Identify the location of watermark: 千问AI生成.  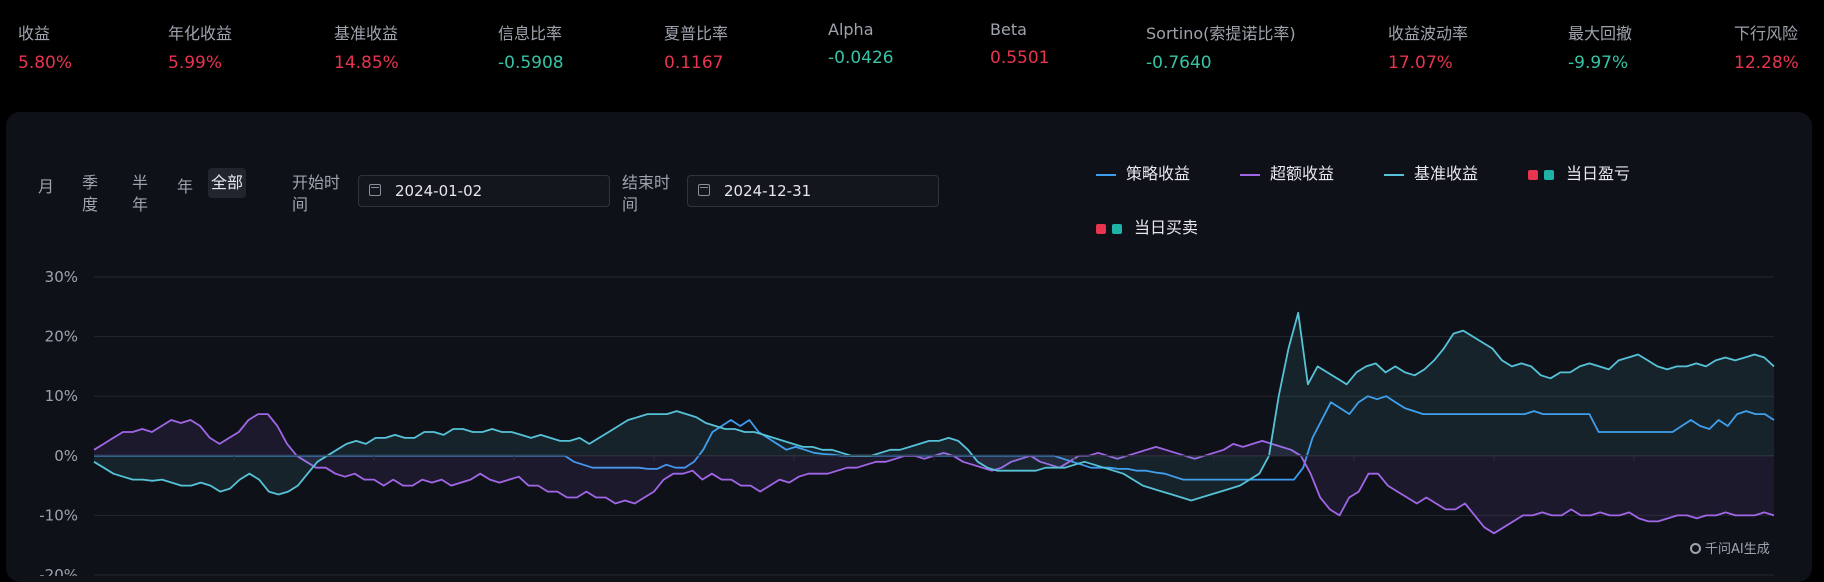
(1730, 547).